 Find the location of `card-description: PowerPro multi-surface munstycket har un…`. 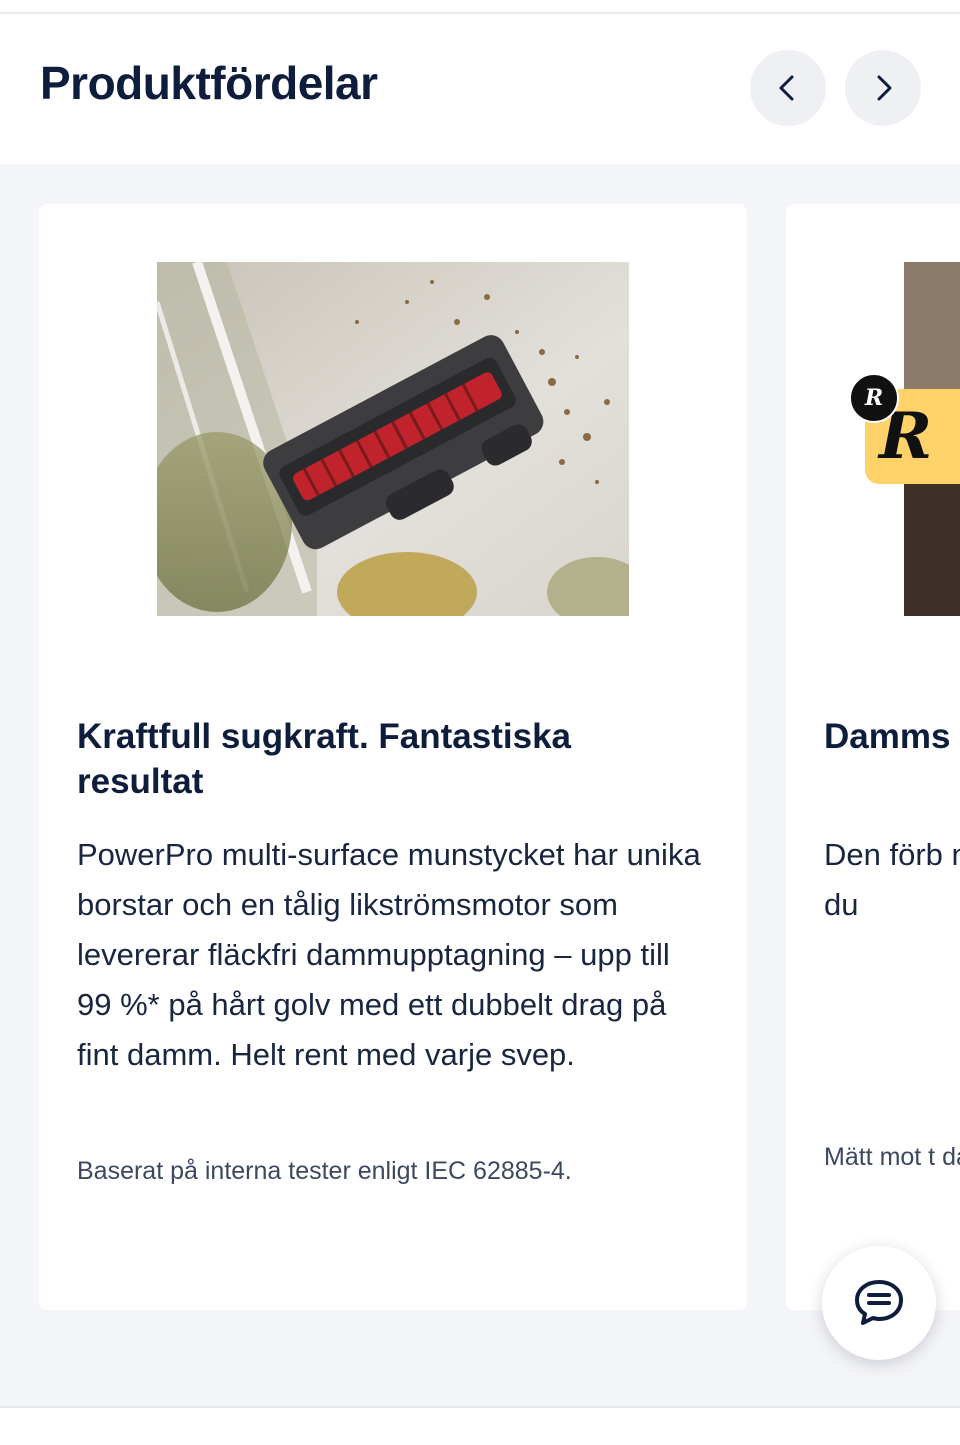

card-description: PowerPro multi-surface munstycket har un… is located at coordinates (389, 954).